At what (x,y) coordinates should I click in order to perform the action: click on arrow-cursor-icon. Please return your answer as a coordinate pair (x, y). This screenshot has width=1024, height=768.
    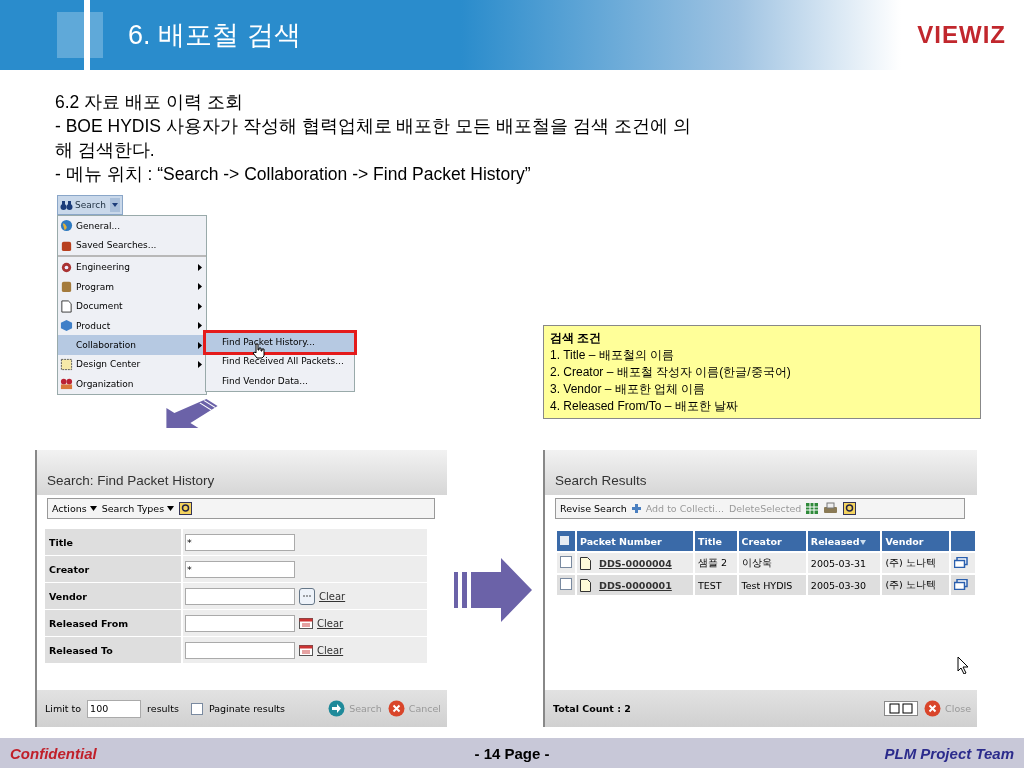
    Looking at the image, I should click on (963, 665).